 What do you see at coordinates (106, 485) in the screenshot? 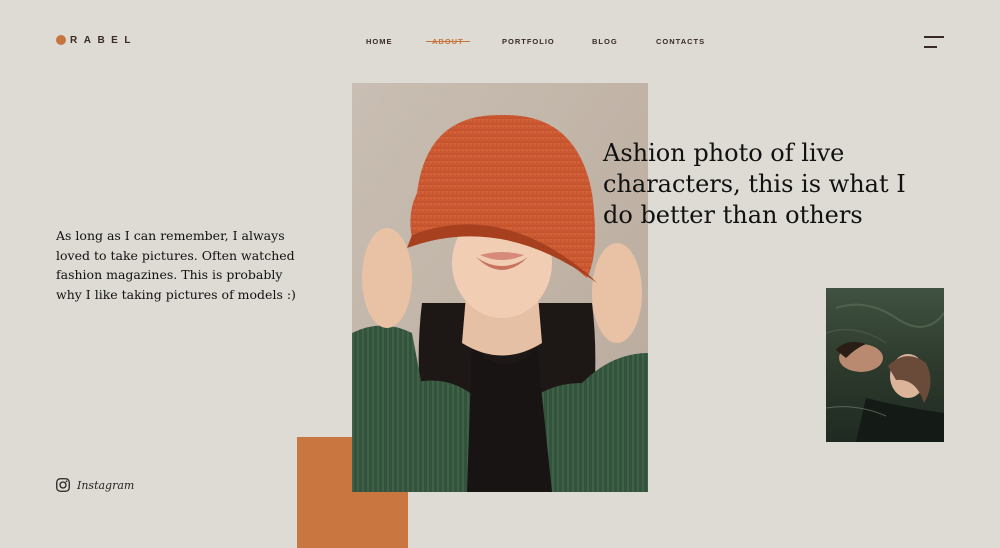
I see `instagram-label: Instagram` at bounding box center [106, 485].